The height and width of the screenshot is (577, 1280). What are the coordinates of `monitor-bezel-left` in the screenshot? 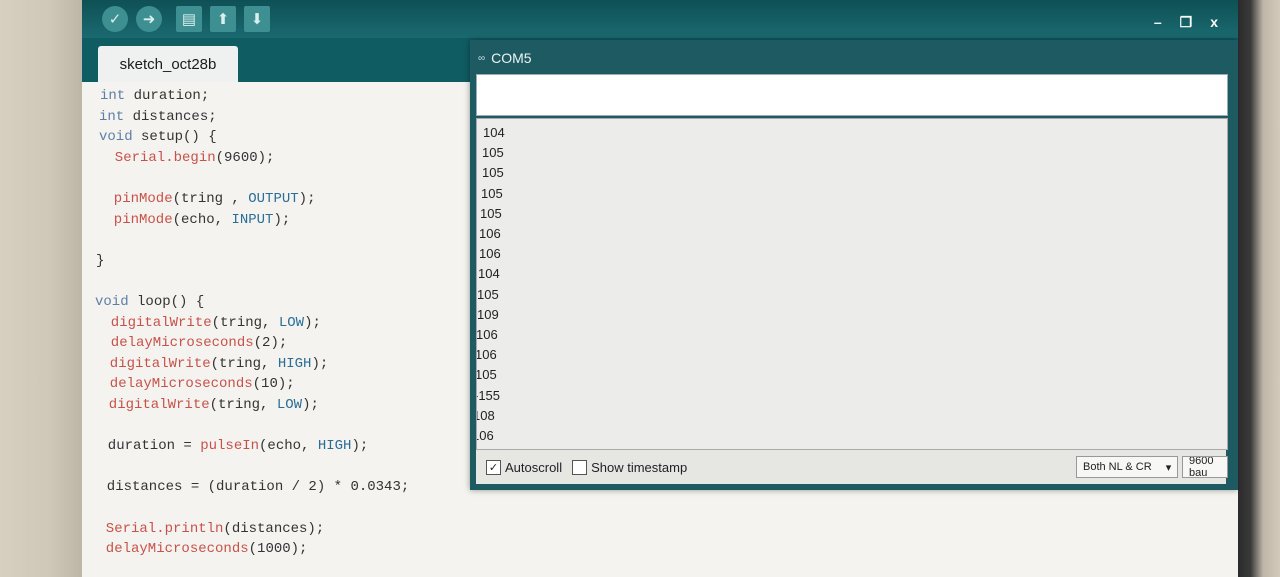 It's located at (41, 288).